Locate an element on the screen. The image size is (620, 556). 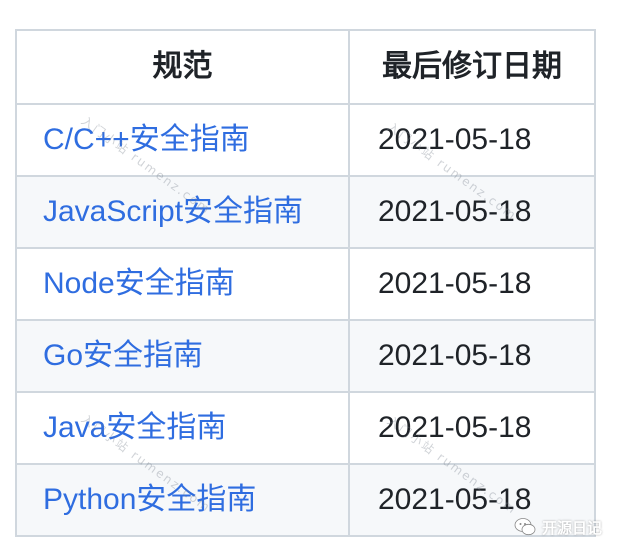
spec-cell: Go安全指南 is located at coordinates (182, 356).